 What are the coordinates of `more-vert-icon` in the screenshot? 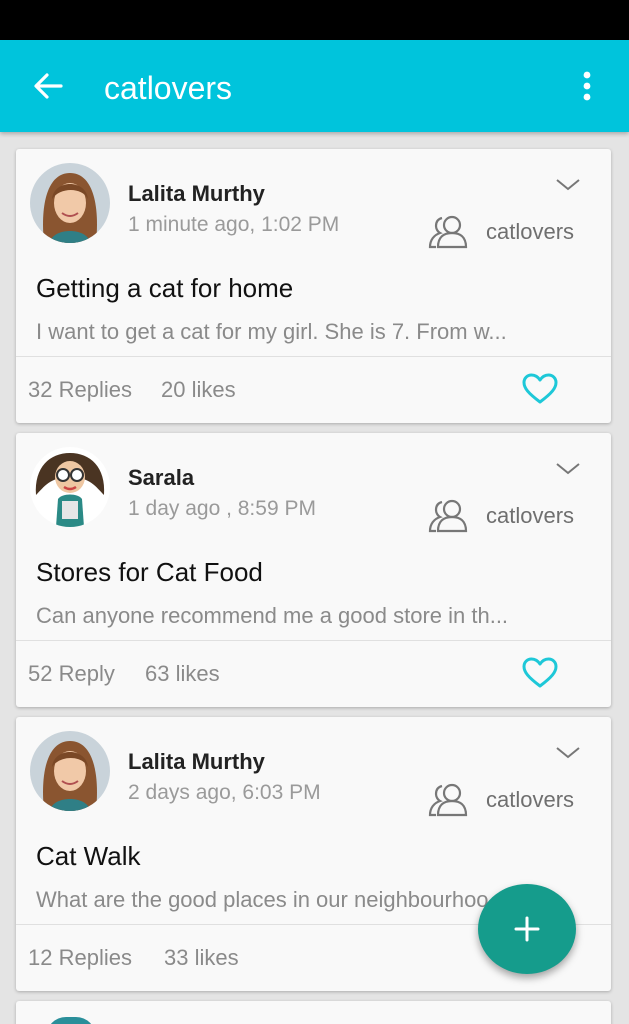 It's located at (587, 86).